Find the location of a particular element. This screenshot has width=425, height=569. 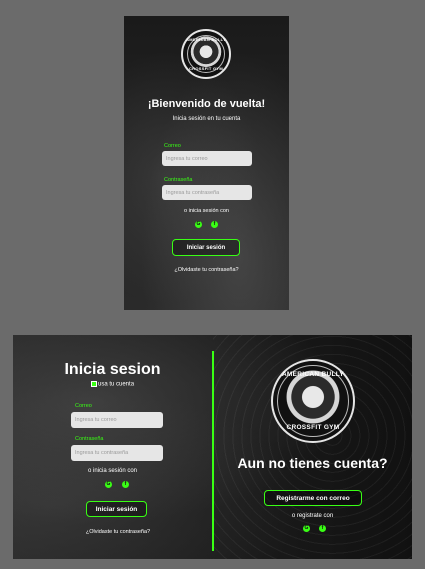

page-title: ¡Bienvenido de vuelta! is located at coordinates (206, 104).